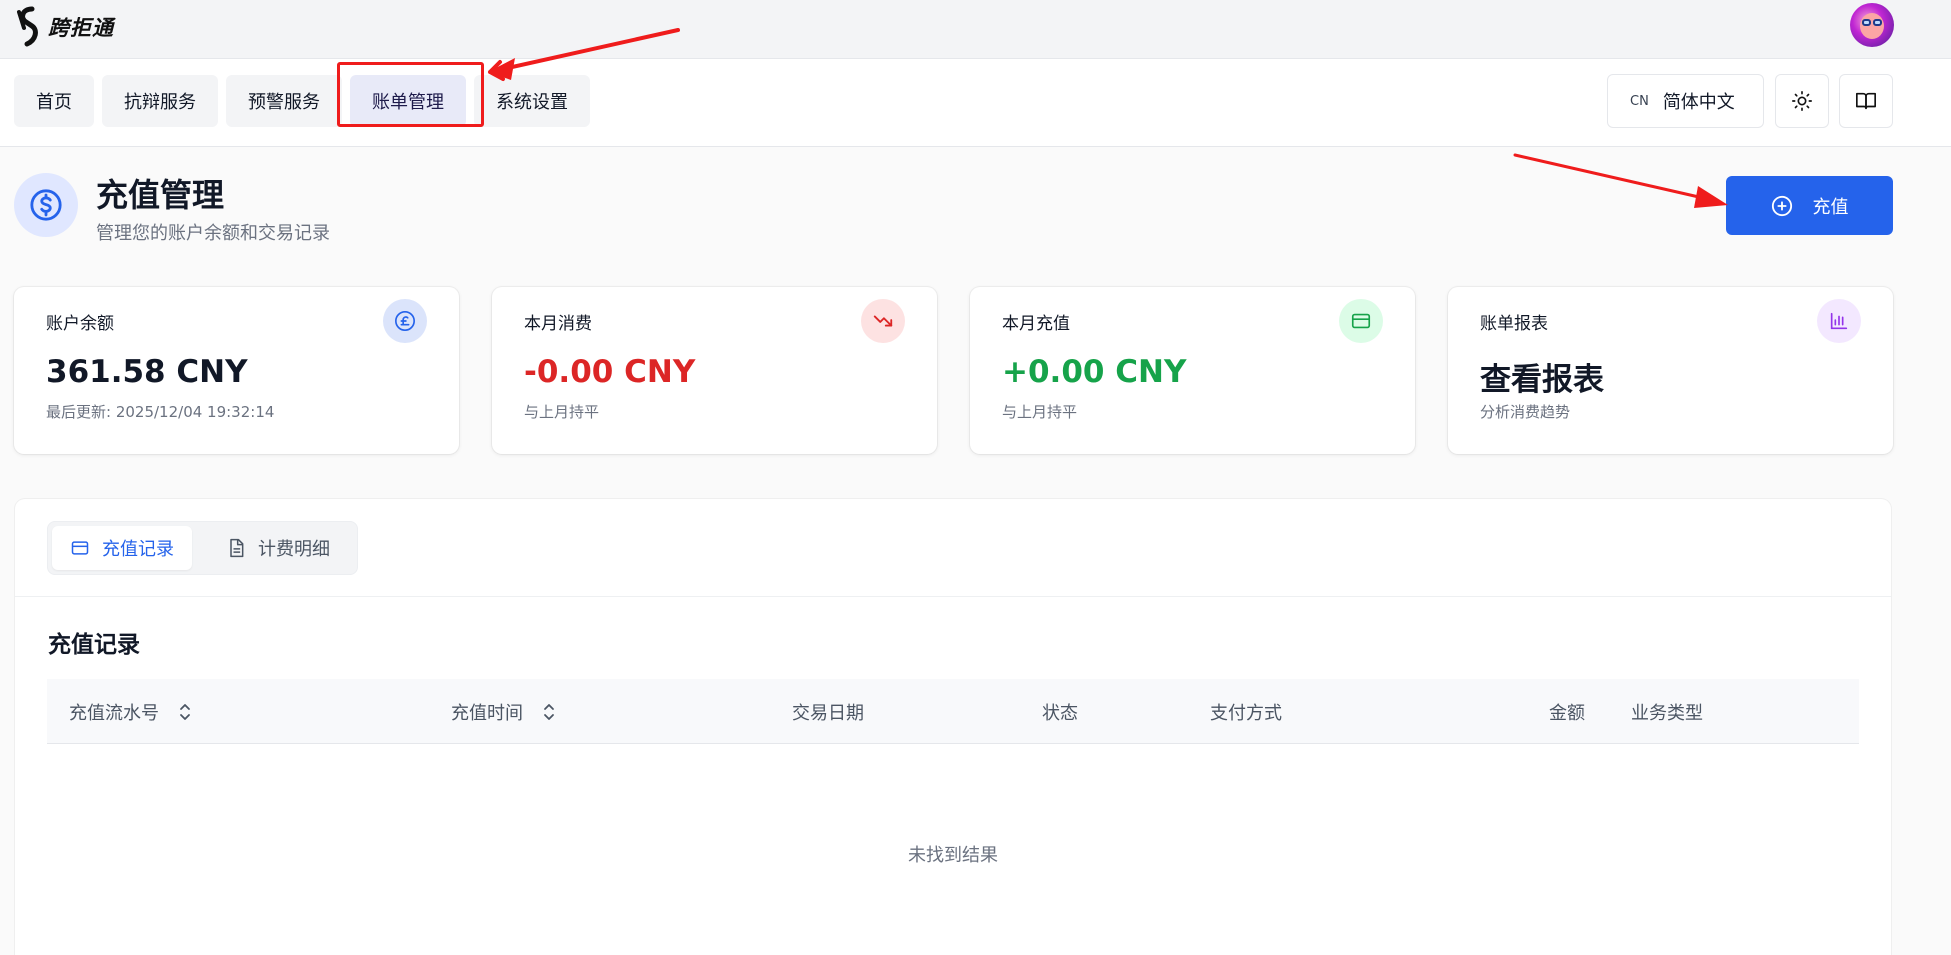  Describe the element at coordinates (1809, 205) in the screenshot. I see `recharge-button: 充值` at that location.